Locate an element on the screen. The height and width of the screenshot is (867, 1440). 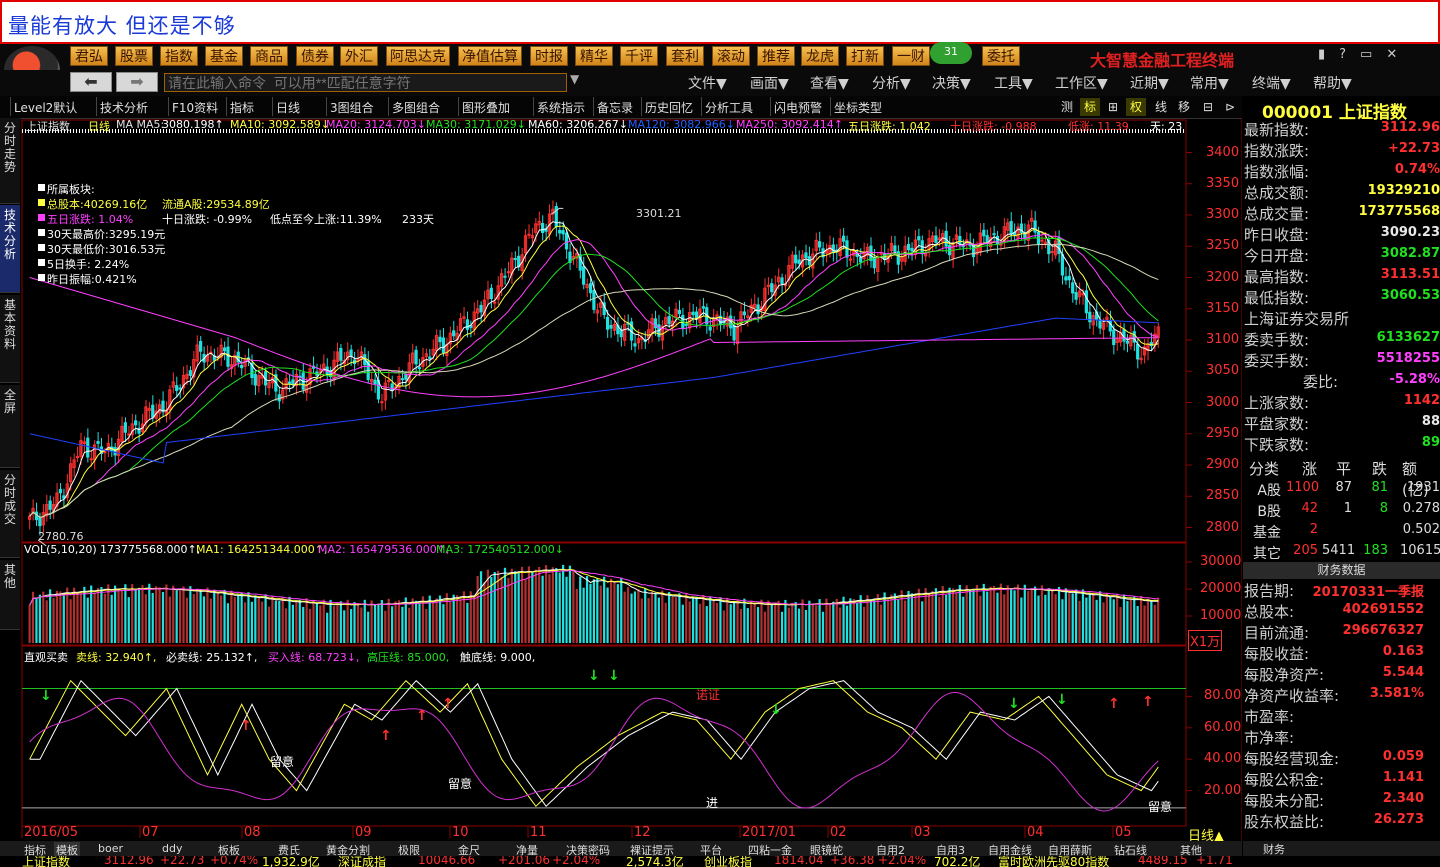
price-axis-label: 3050 is located at coordinates (1223, 371).